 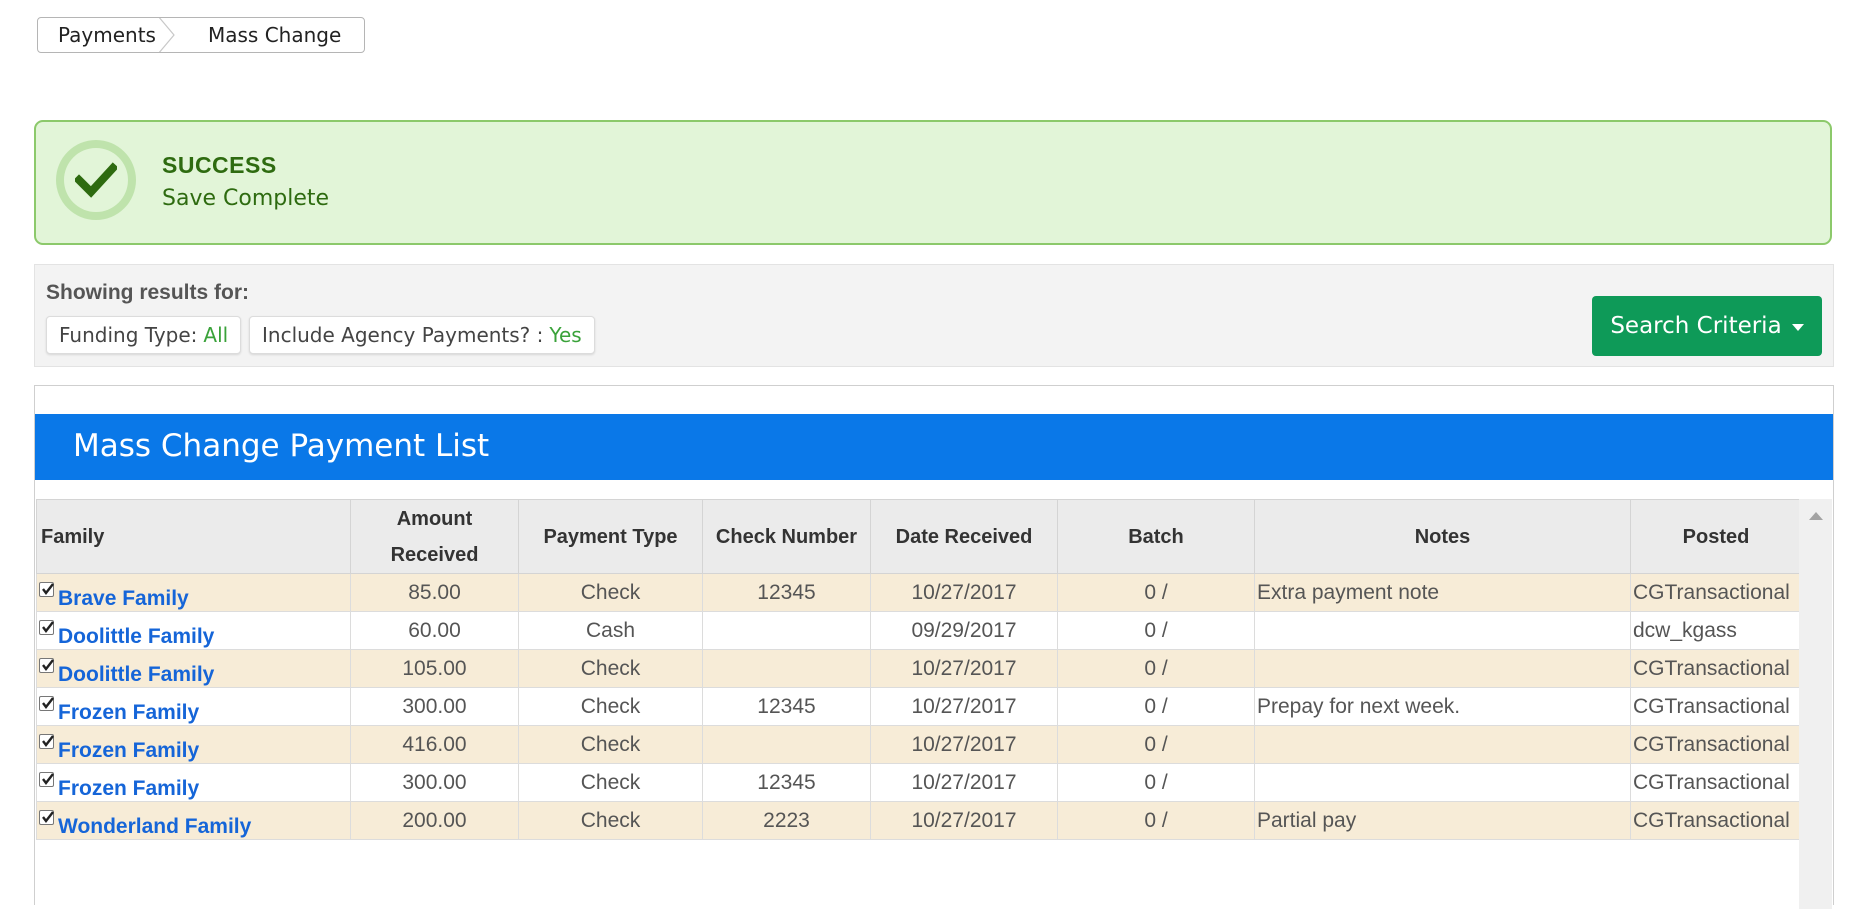 I want to click on search-criteria-button: Search Criteria, so click(x=1707, y=326).